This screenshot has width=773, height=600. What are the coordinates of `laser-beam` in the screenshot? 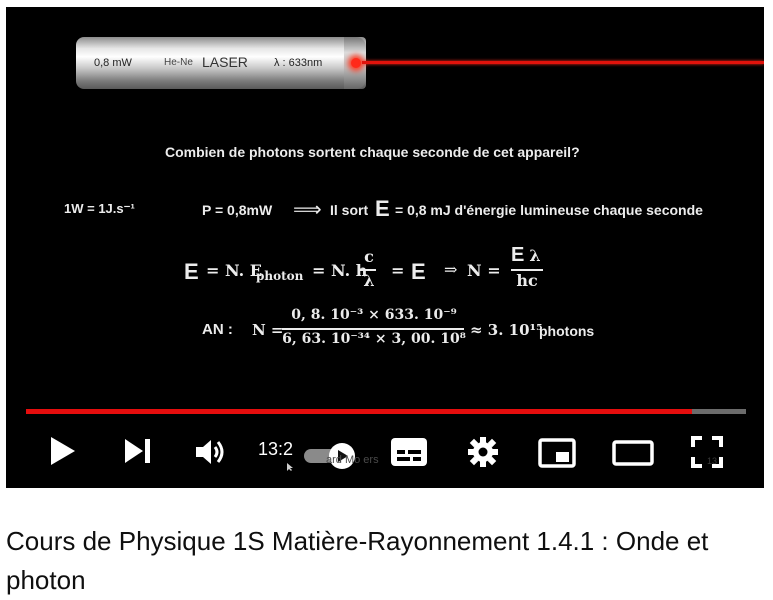 It's located at (563, 62).